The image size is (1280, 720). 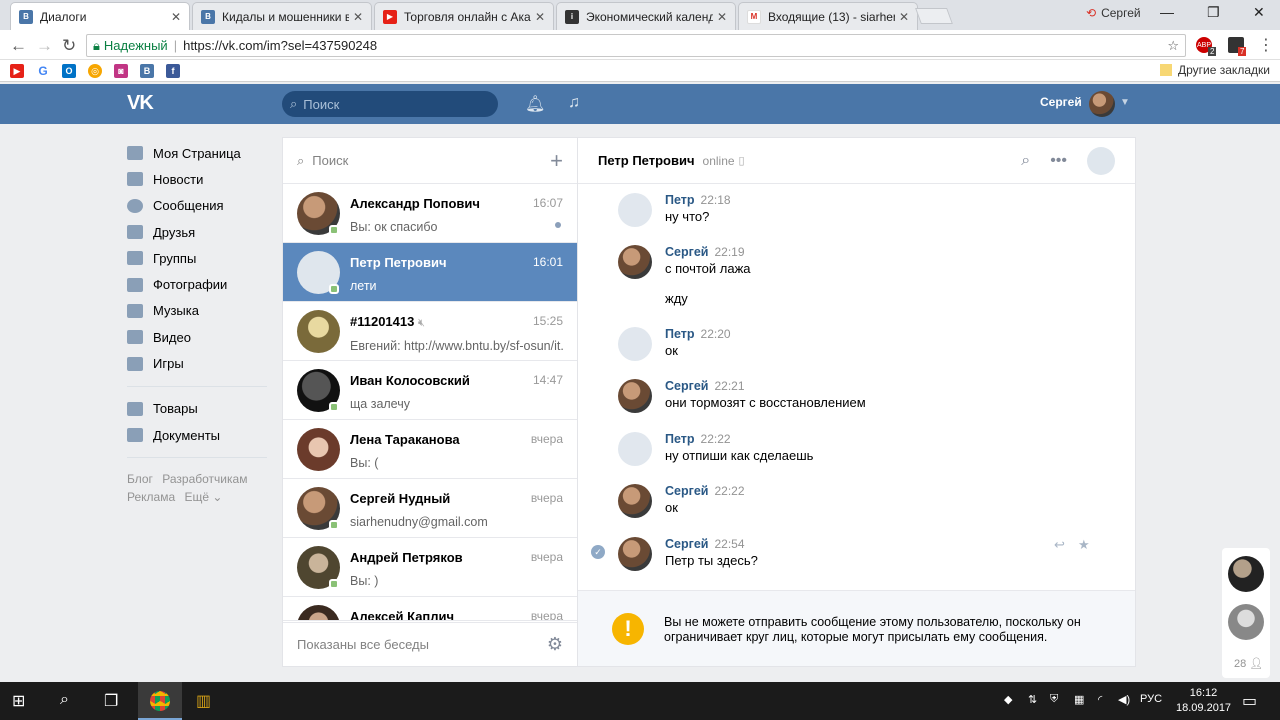 I want to click on menu-item-documents: Документы, so click(x=197, y=435).